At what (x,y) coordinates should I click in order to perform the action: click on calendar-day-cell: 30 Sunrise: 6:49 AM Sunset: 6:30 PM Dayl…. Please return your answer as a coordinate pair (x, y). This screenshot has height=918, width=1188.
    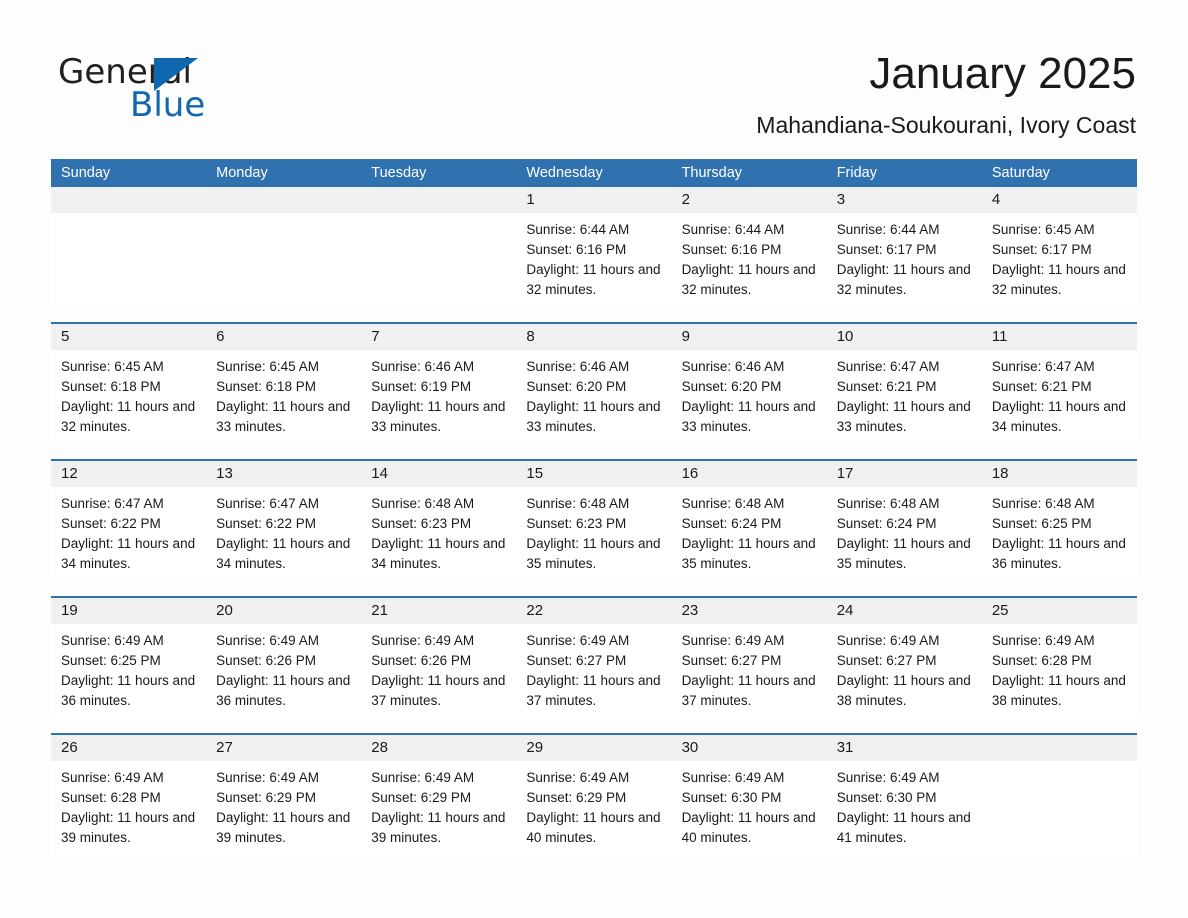
    Looking at the image, I should click on (749, 795).